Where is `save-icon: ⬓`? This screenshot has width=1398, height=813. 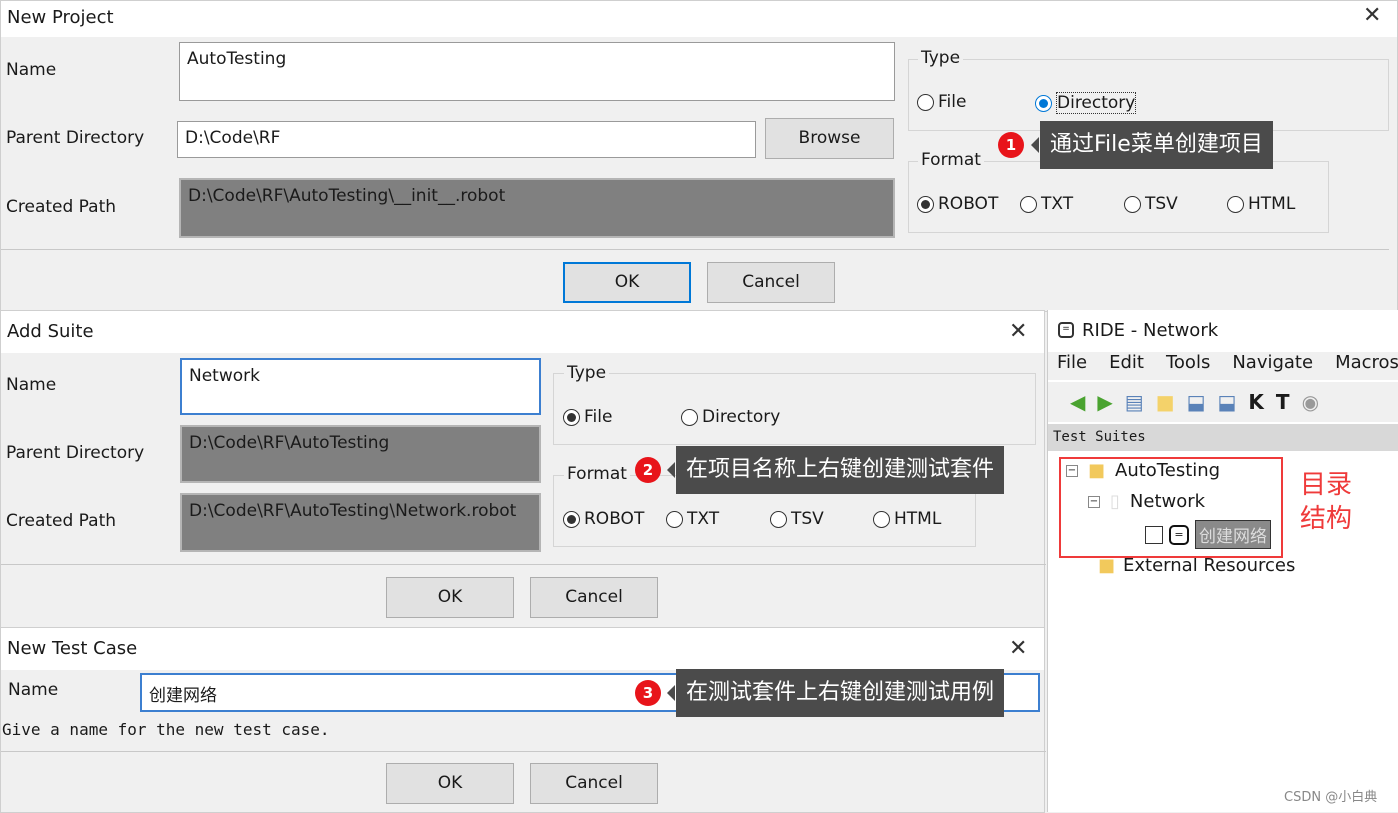
save-icon: ⬓ is located at coordinates (1196, 402).